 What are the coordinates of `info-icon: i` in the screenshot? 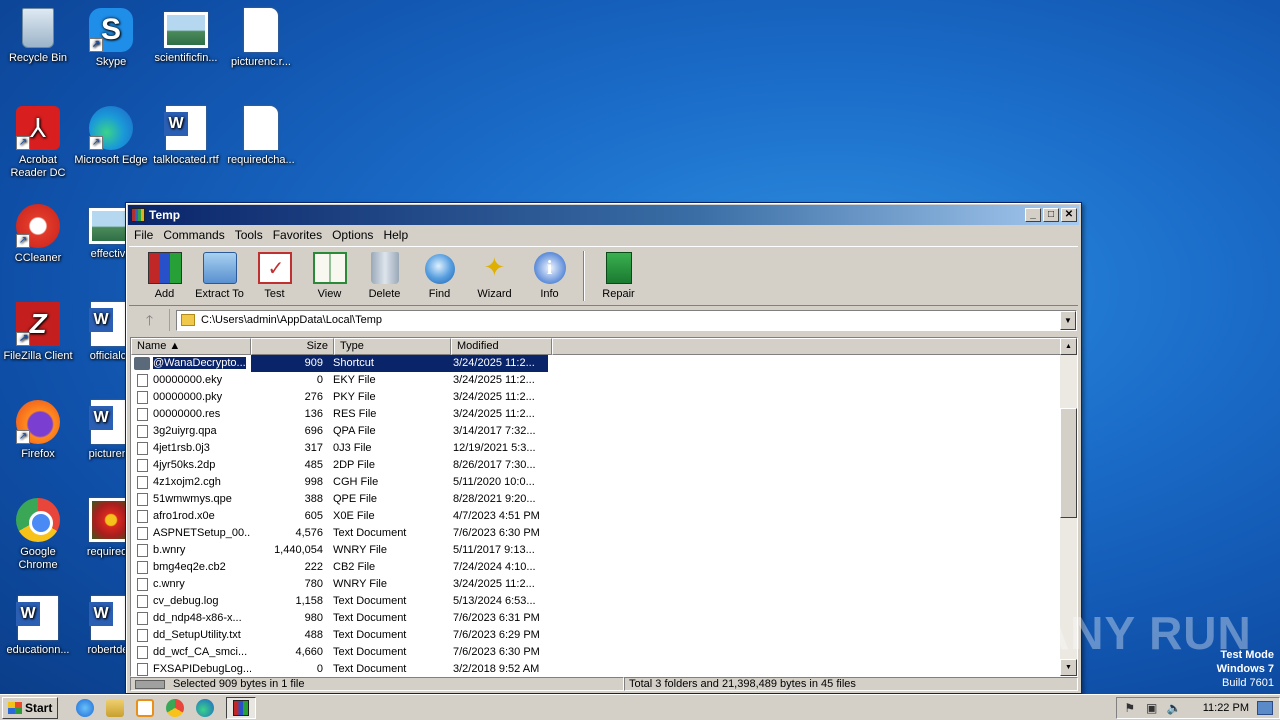 It's located at (549, 268).